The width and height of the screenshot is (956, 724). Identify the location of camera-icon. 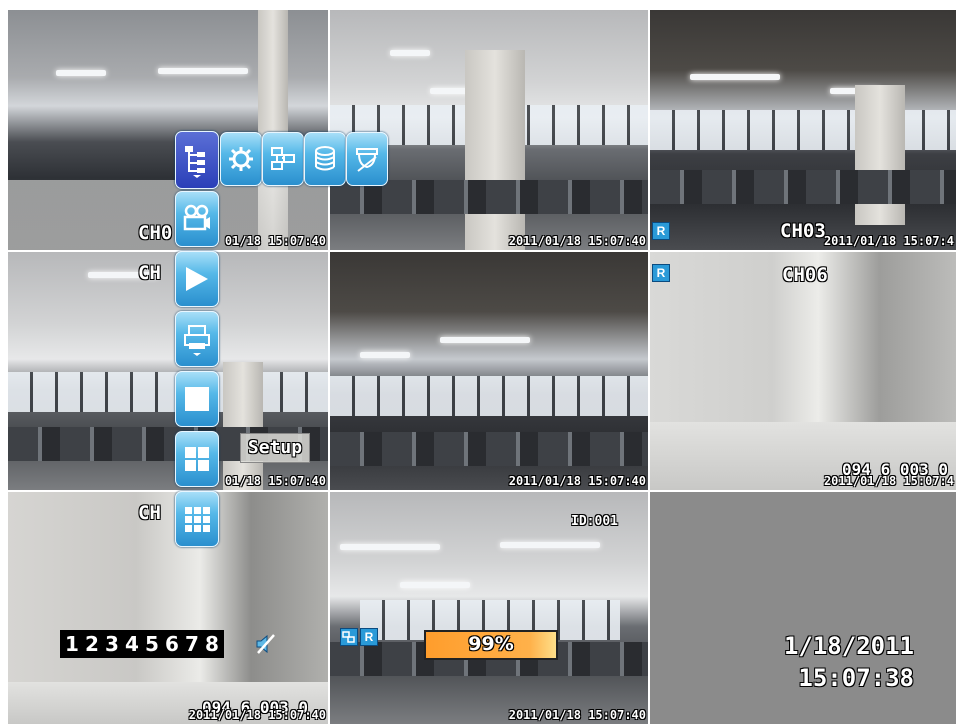
(196, 217).